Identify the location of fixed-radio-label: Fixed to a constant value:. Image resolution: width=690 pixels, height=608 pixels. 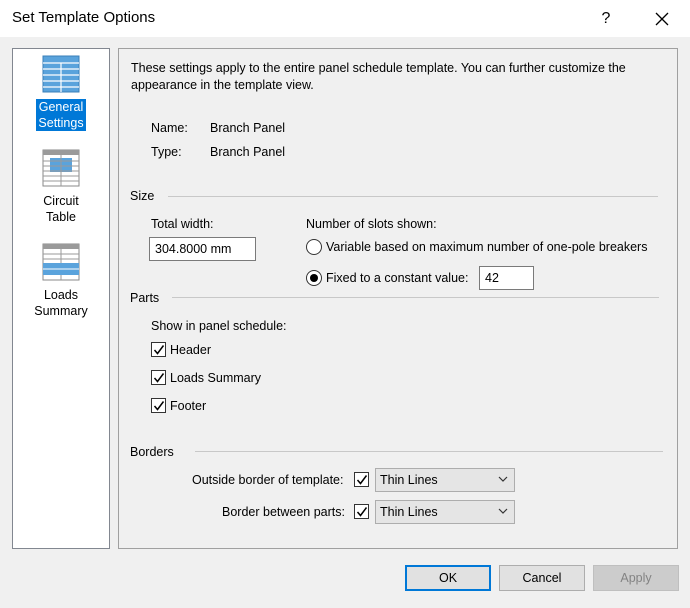
(397, 278).